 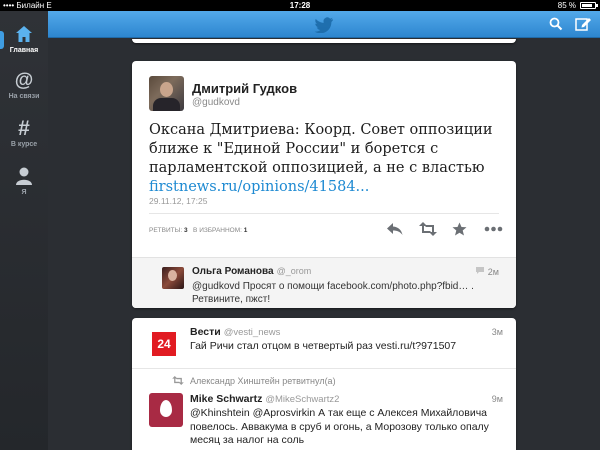 I want to click on sidebar-item-discover: # В курсе, so click(x=24, y=132).